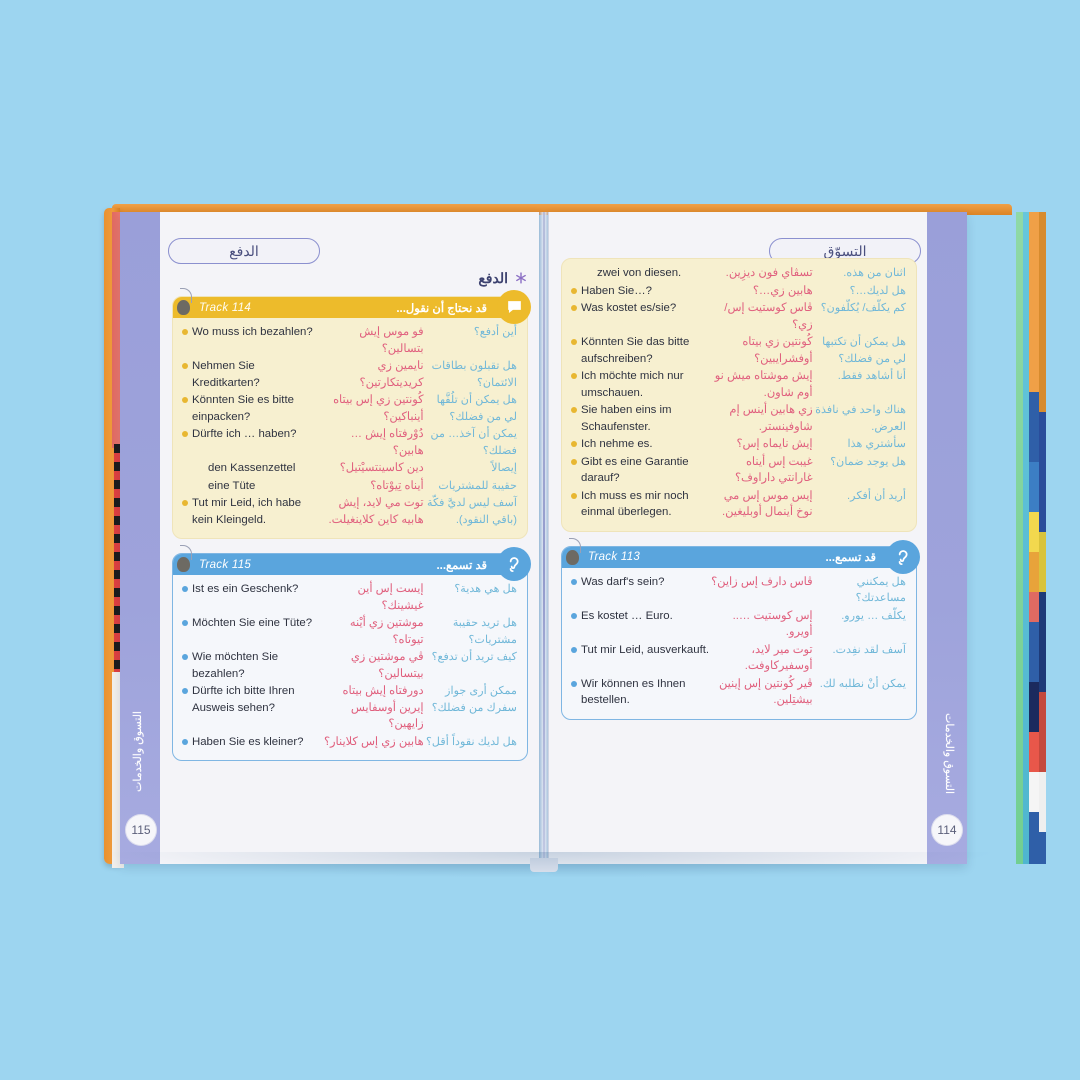 This screenshot has width=1080, height=1080. What do you see at coordinates (771, 418) in the screenshot?
I see `transliteration: زي هابين أينس إم شاوفينستر.` at bounding box center [771, 418].